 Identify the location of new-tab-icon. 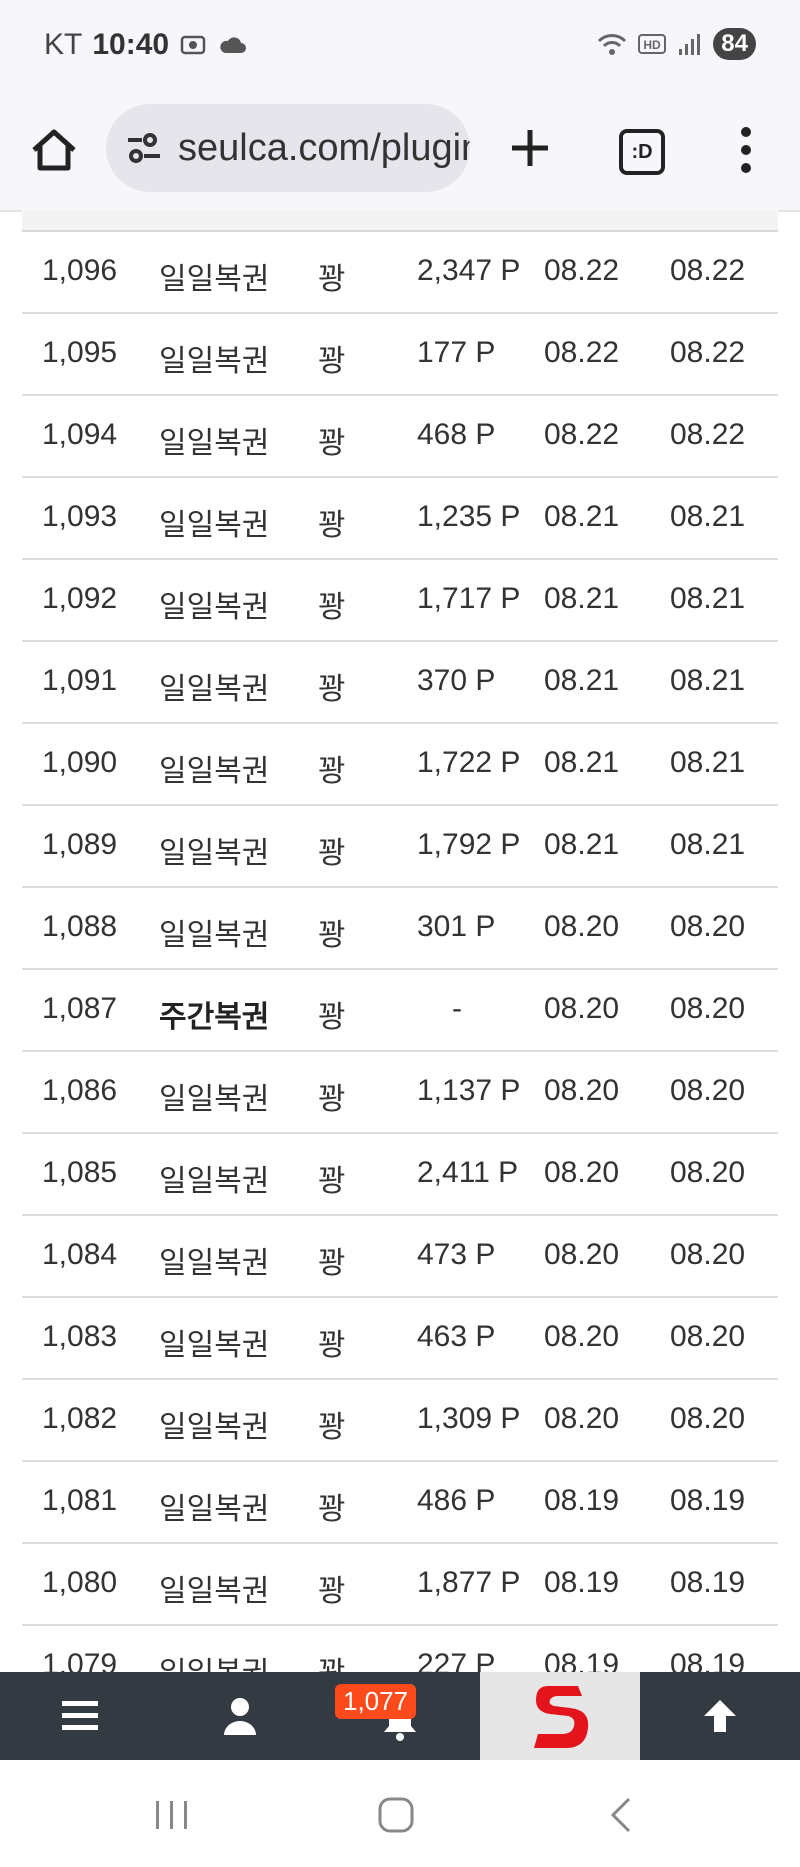
(530, 148).